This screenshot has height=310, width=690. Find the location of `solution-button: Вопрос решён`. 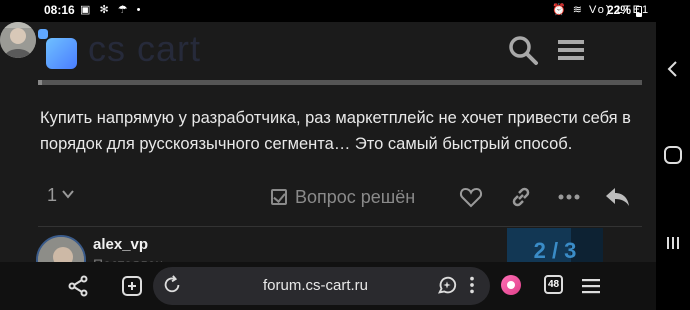

solution-button: Вопрос решён is located at coordinates (343, 197).